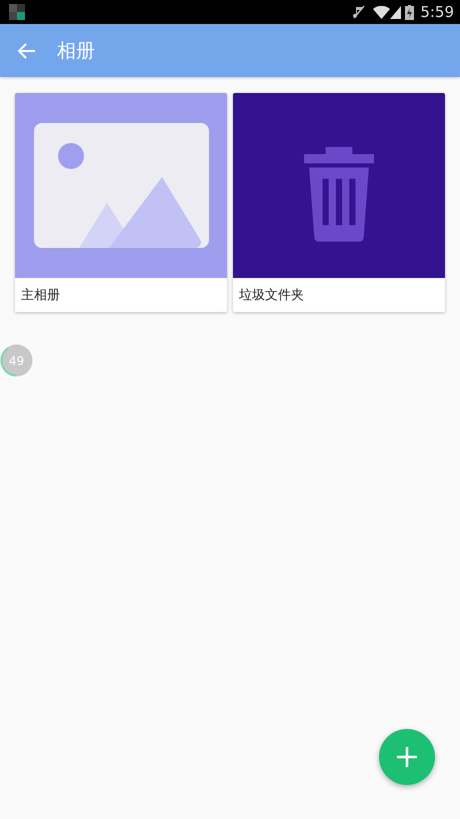 The height and width of the screenshot is (819, 460). I want to click on album-name: 主相册, so click(40, 296).